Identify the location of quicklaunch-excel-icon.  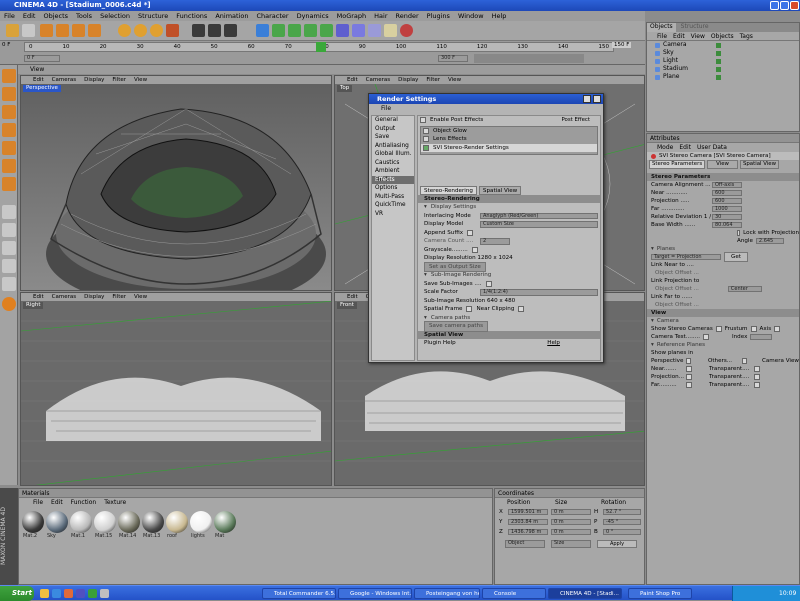
(92, 593).